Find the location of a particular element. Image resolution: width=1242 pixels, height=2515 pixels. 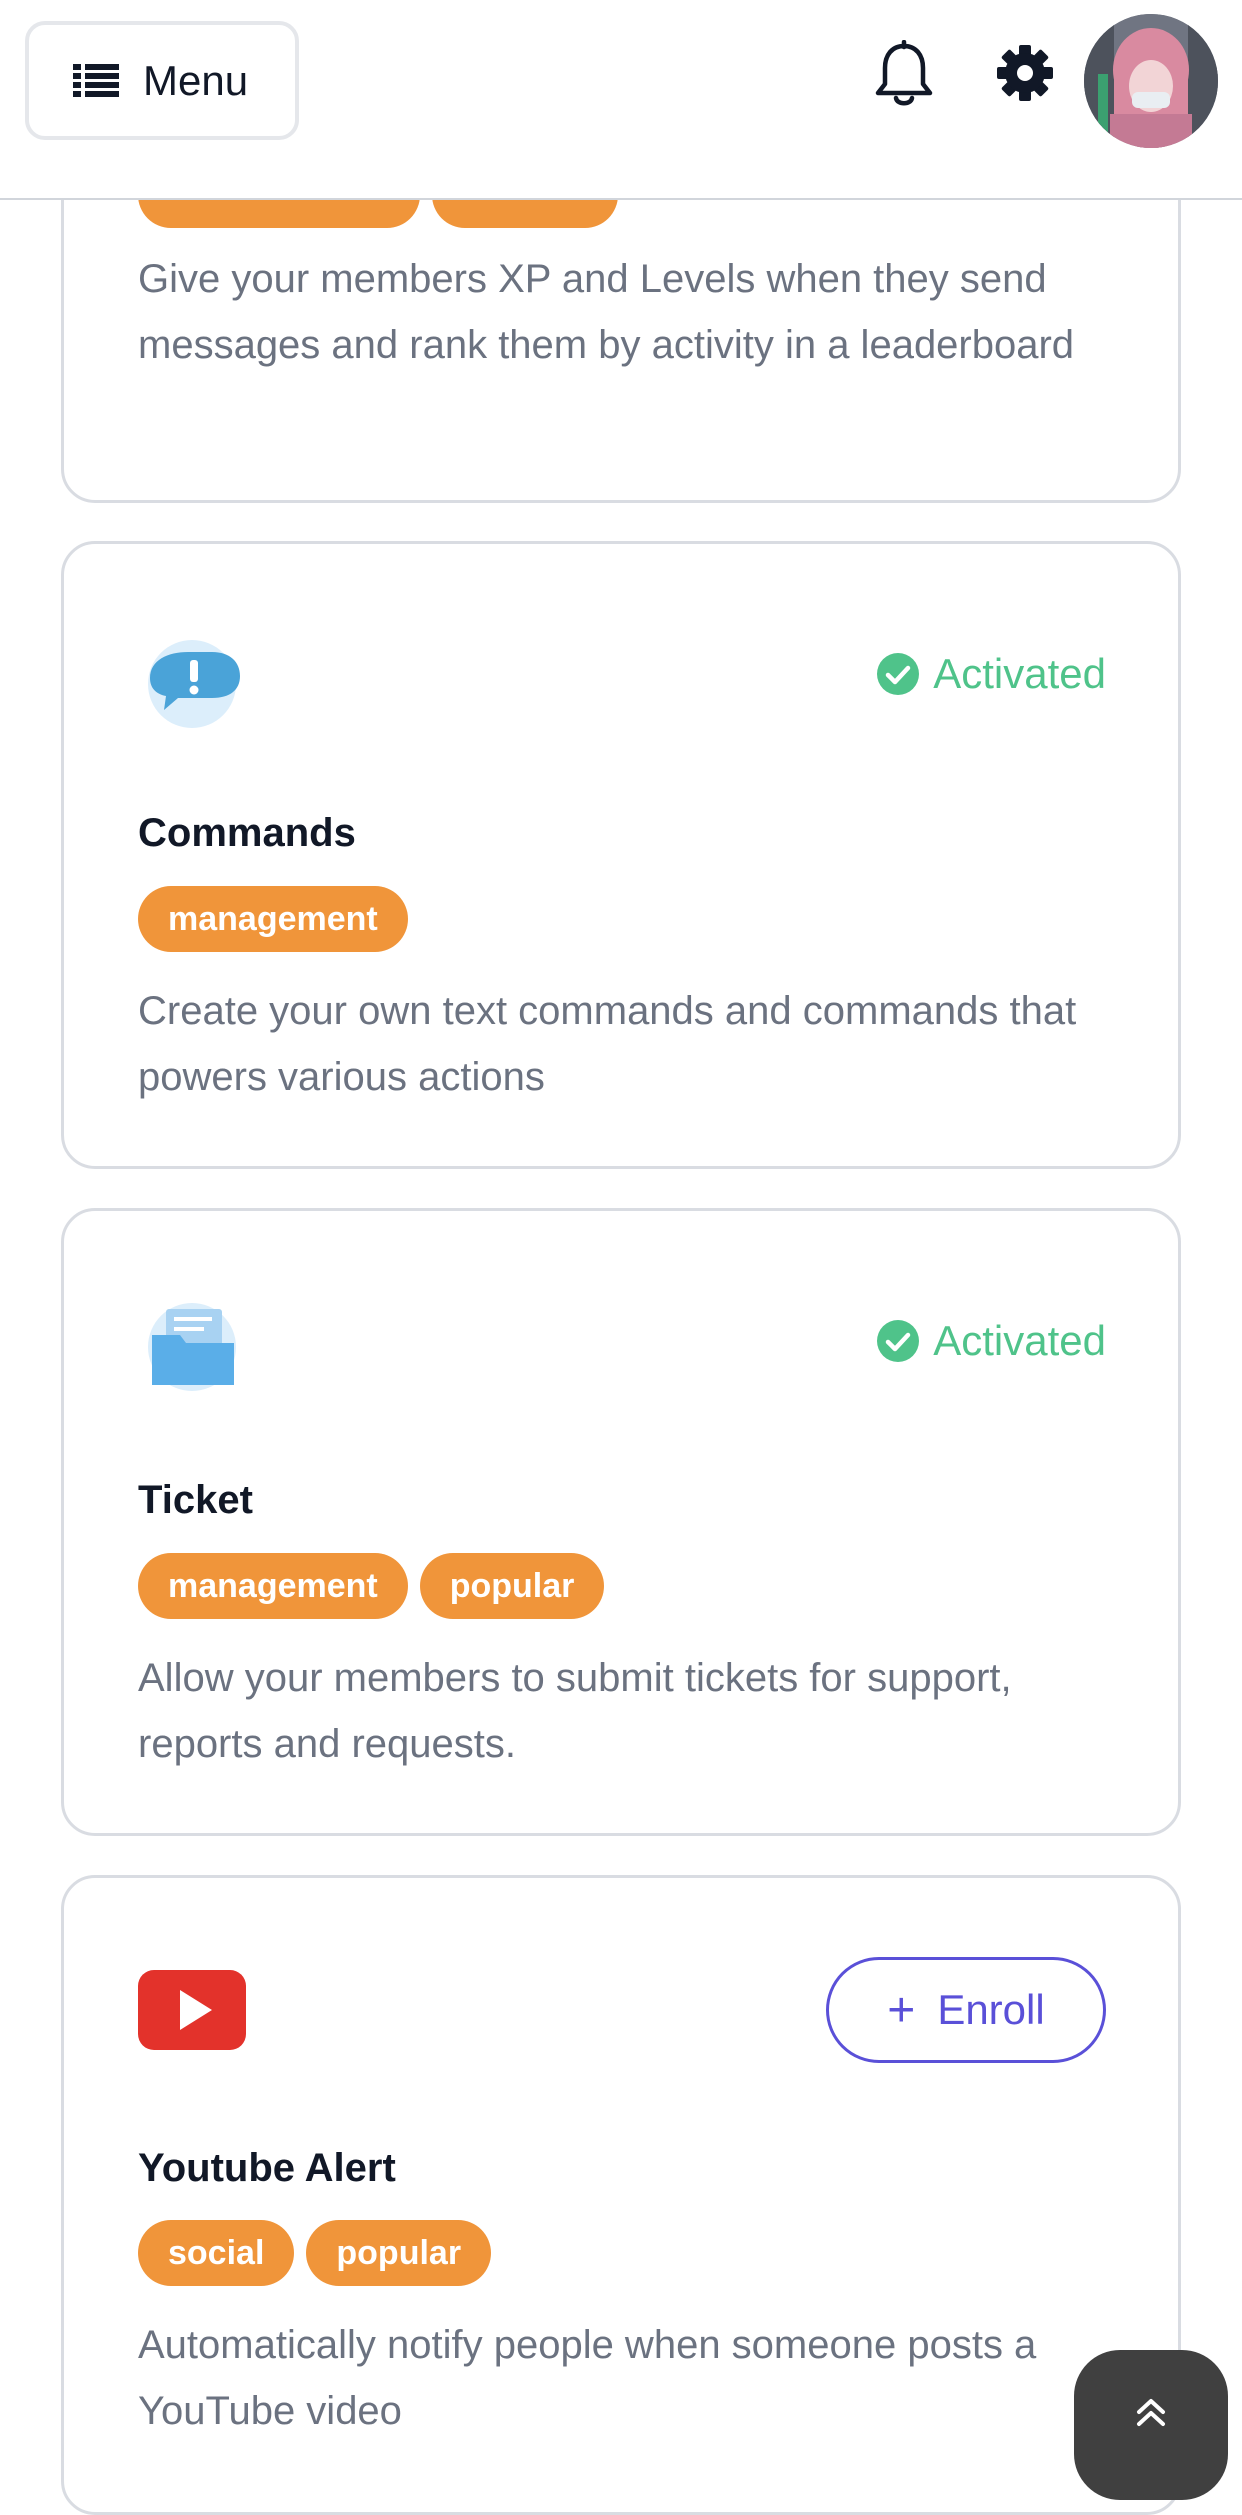

exclamation-chat-icon is located at coordinates (194, 684).